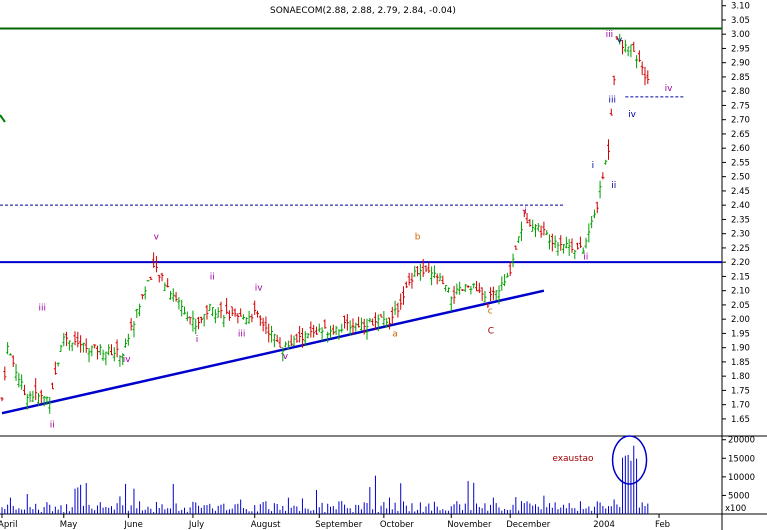  What do you see at coordinates (739, 496) in the screenshot?
I see `volume-tick-label: 5000` at bounding box center [739, 496].